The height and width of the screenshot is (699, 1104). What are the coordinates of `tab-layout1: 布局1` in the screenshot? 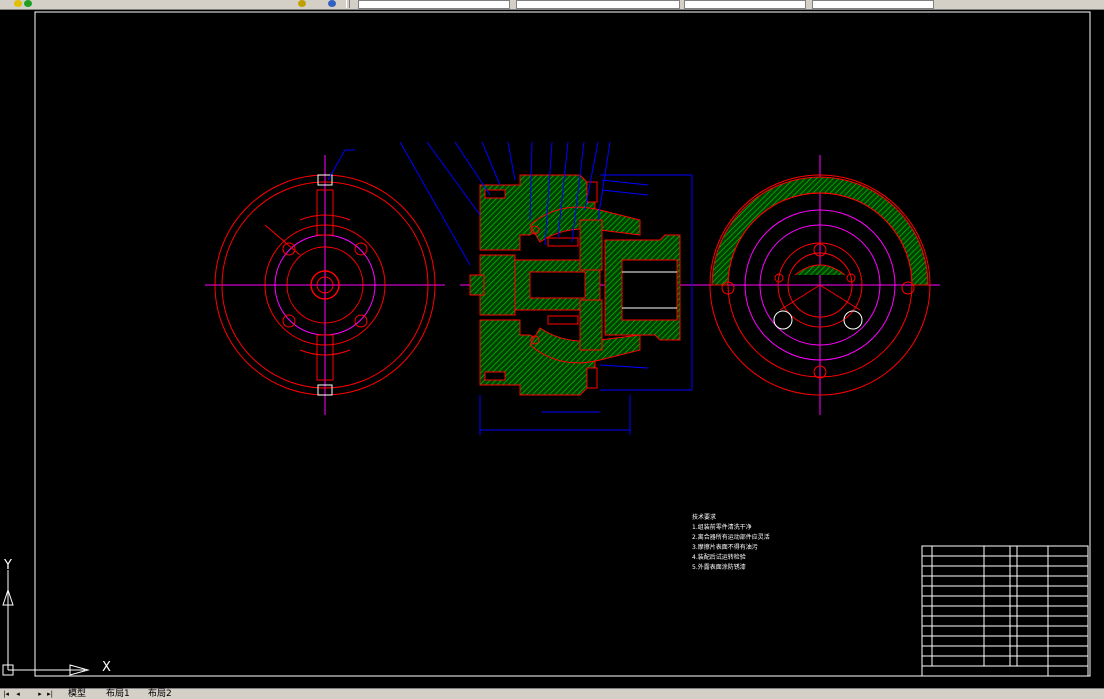 It's located at (118, 694).